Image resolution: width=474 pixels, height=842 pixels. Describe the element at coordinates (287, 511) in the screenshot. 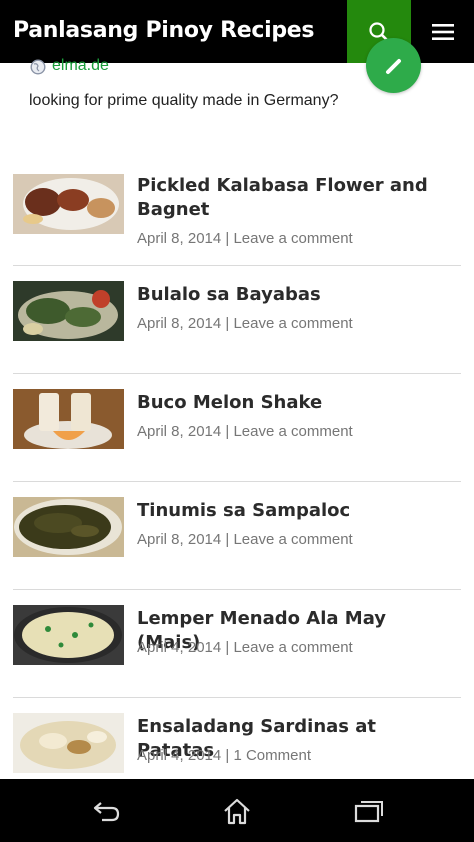

I see `post-title: Tinumis sa Sampaloc` at that location.